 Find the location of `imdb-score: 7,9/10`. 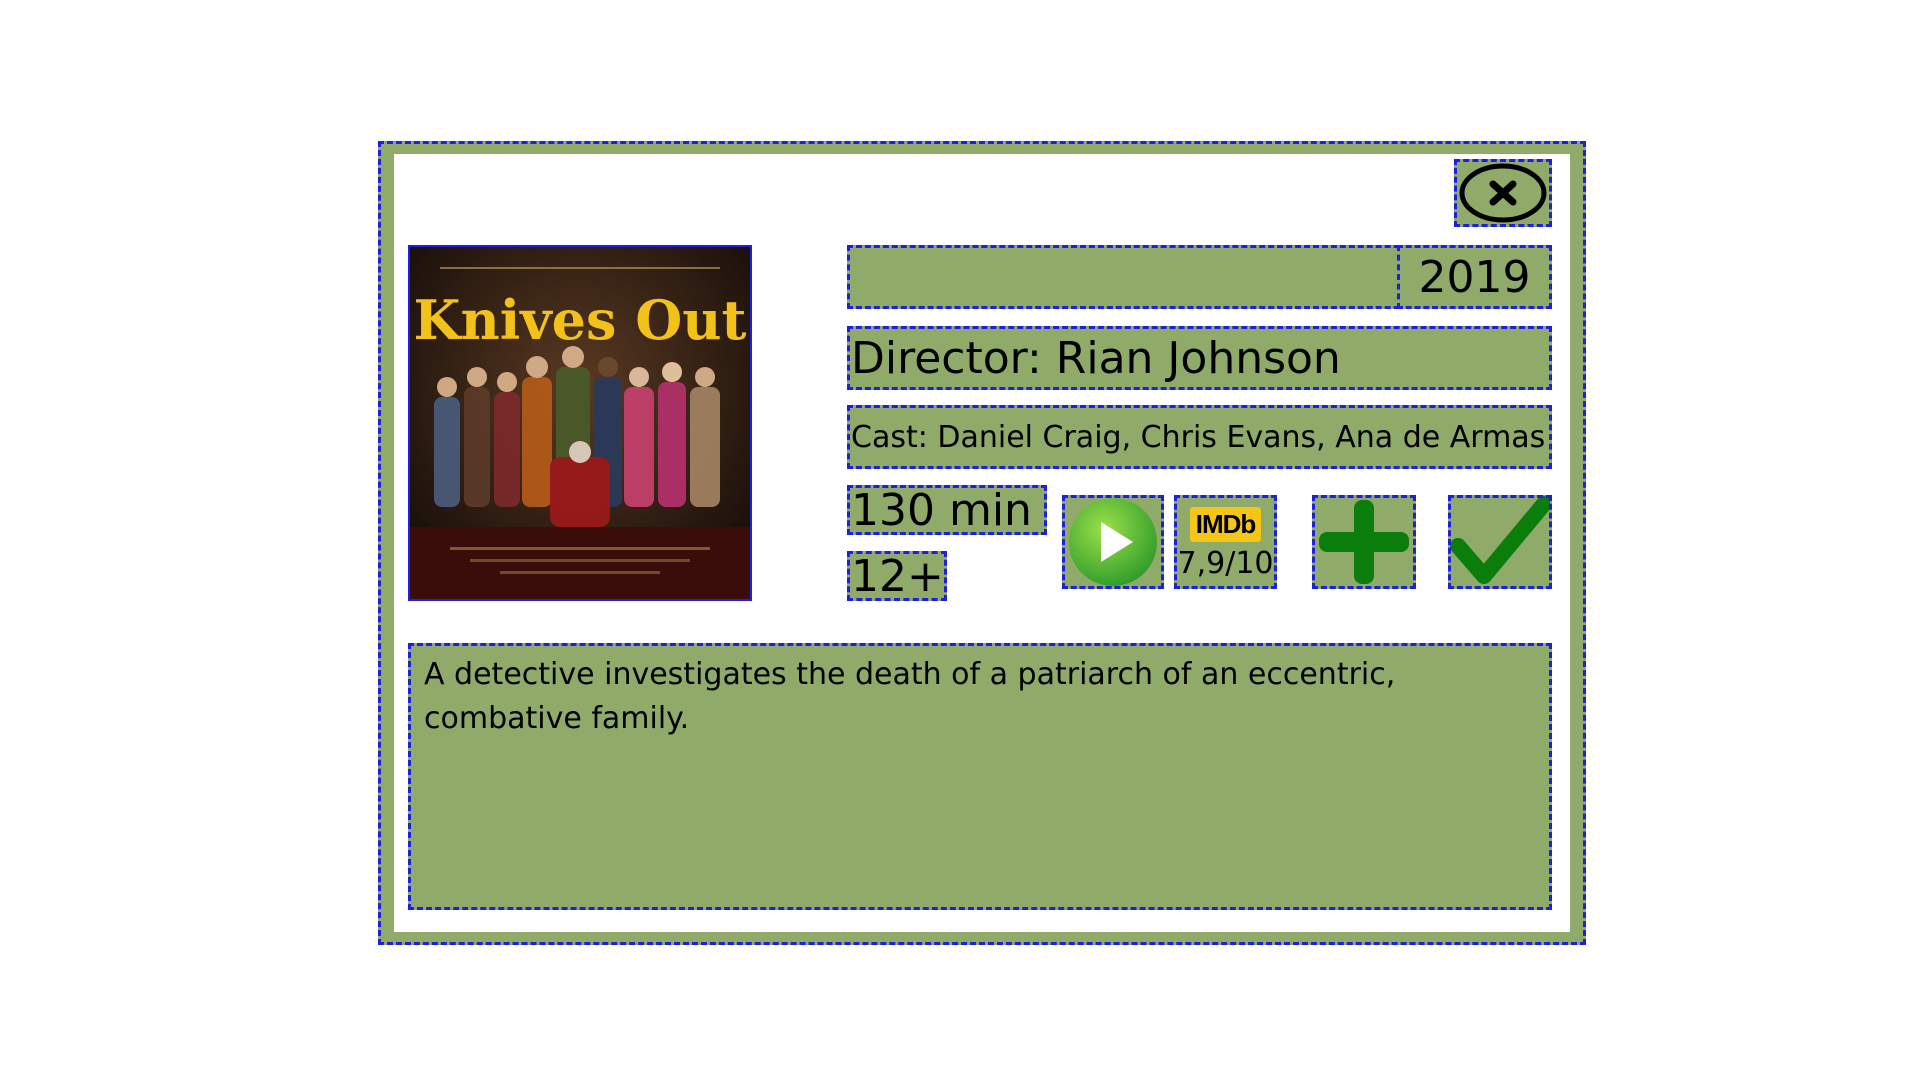

imdb-score: 7,9/10 is located at coordinates (1225, 563).